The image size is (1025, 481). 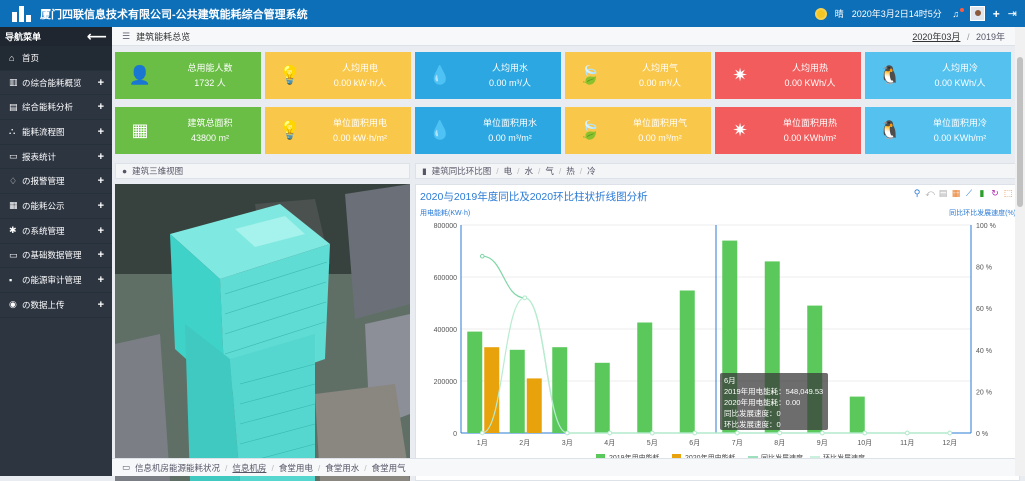 I want to click on bar-chart-icon: ▮, so click(x=424, y=170).